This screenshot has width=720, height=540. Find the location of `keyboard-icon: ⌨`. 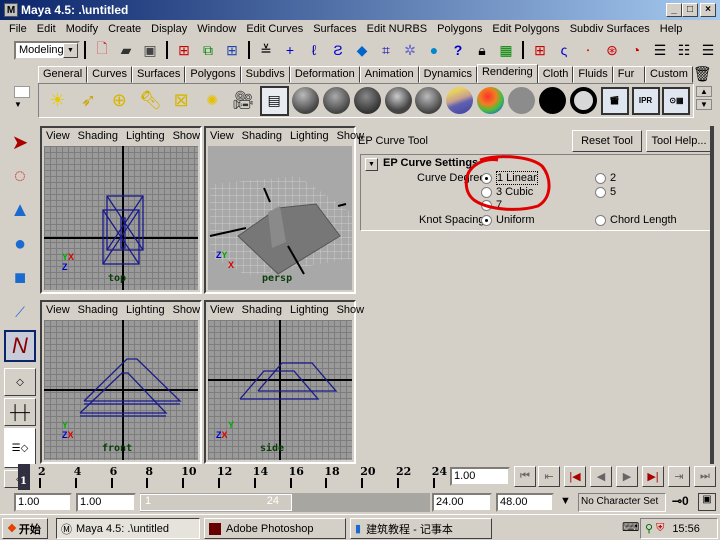

keyboard-icon: ⌨ is located at coordinates (630, 527).